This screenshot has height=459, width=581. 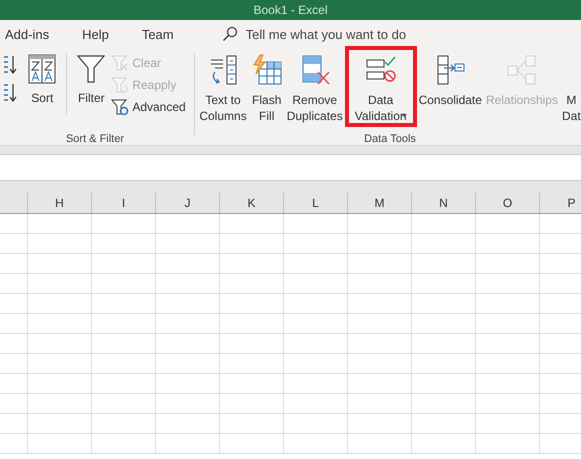 I want to click on ribbon-tab: Add-ins, so click(x=25, y=34).